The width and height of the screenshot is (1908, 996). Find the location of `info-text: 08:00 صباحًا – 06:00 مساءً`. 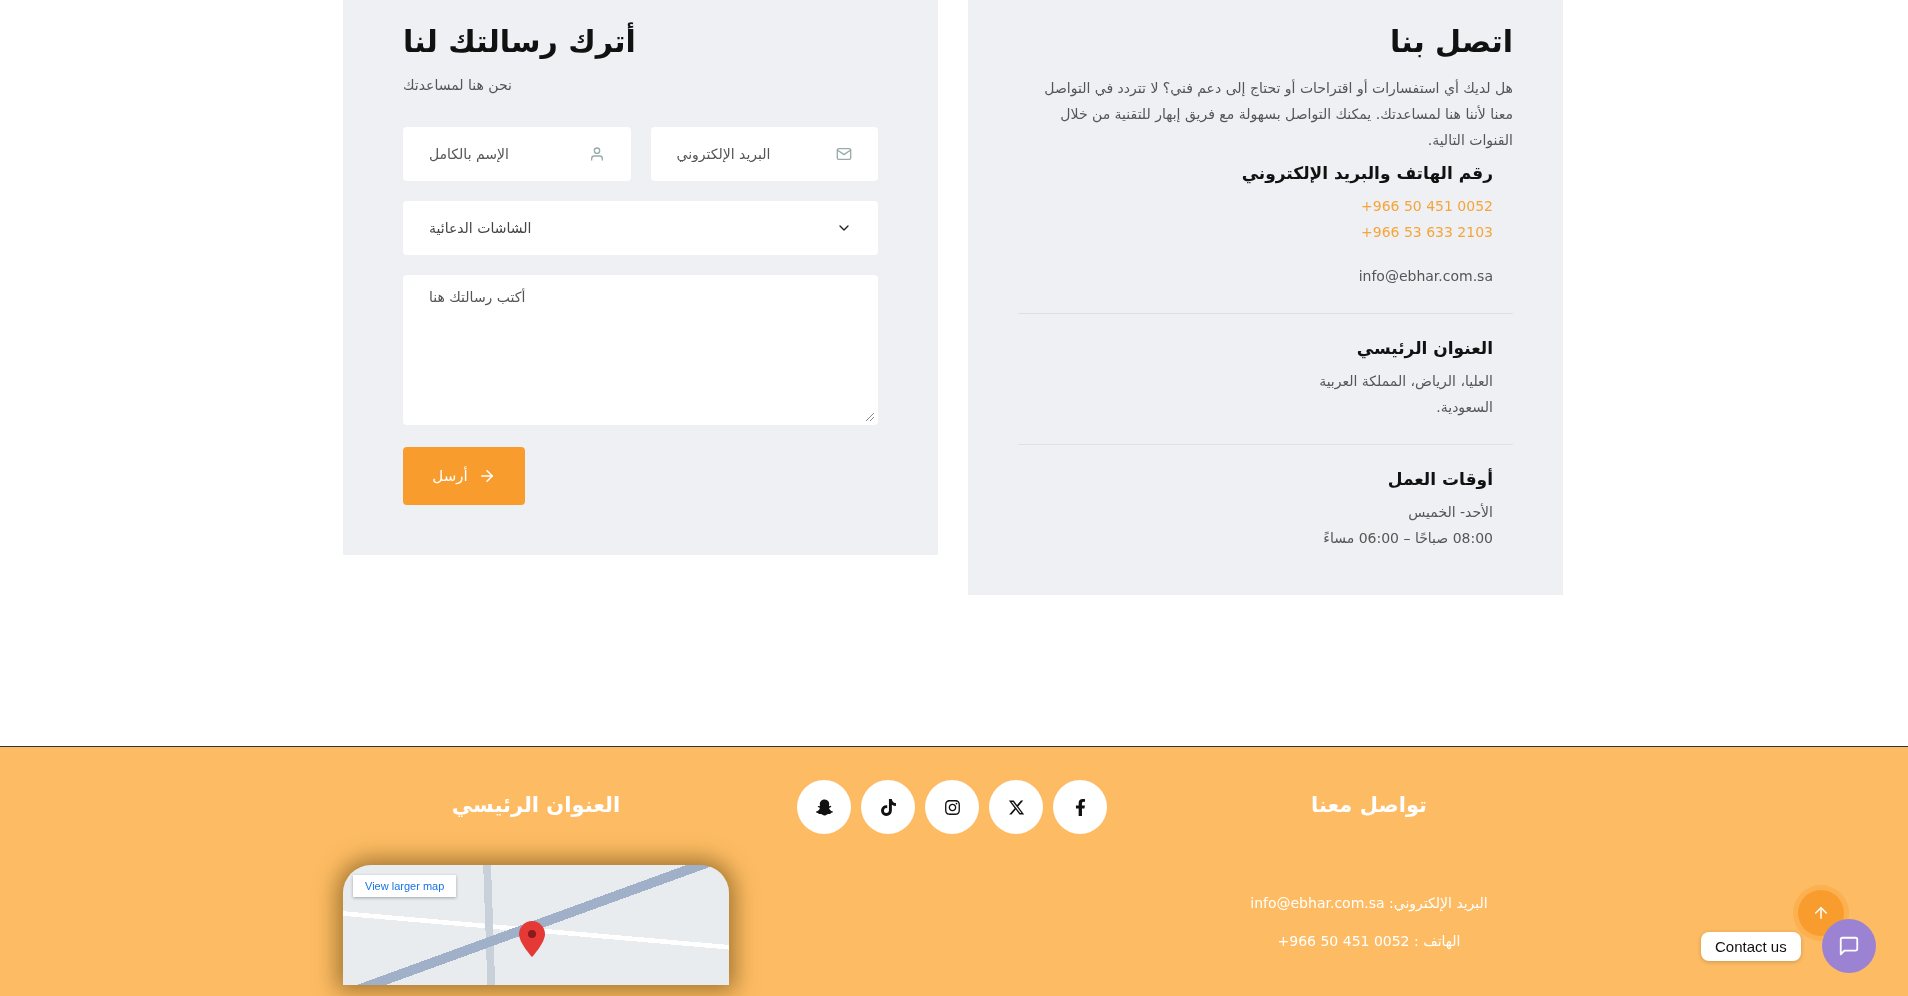

info-text: 08:00 صباحًا – 06:00 مساءً is located at coordinates (1407, 538).